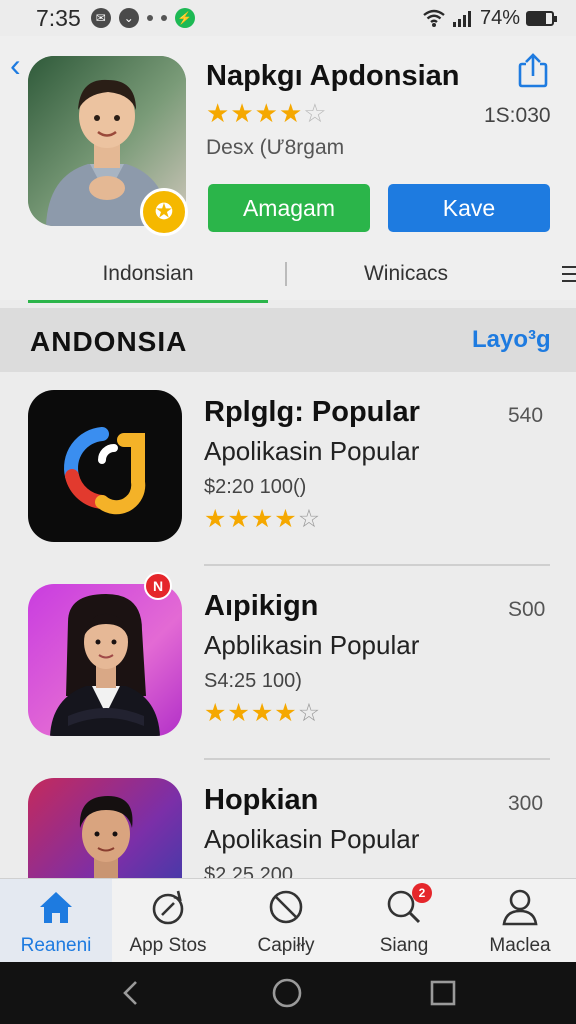 This screenshot has width=576, height=1024. I want to click on badge-icon: ✪, so click(164, 212).